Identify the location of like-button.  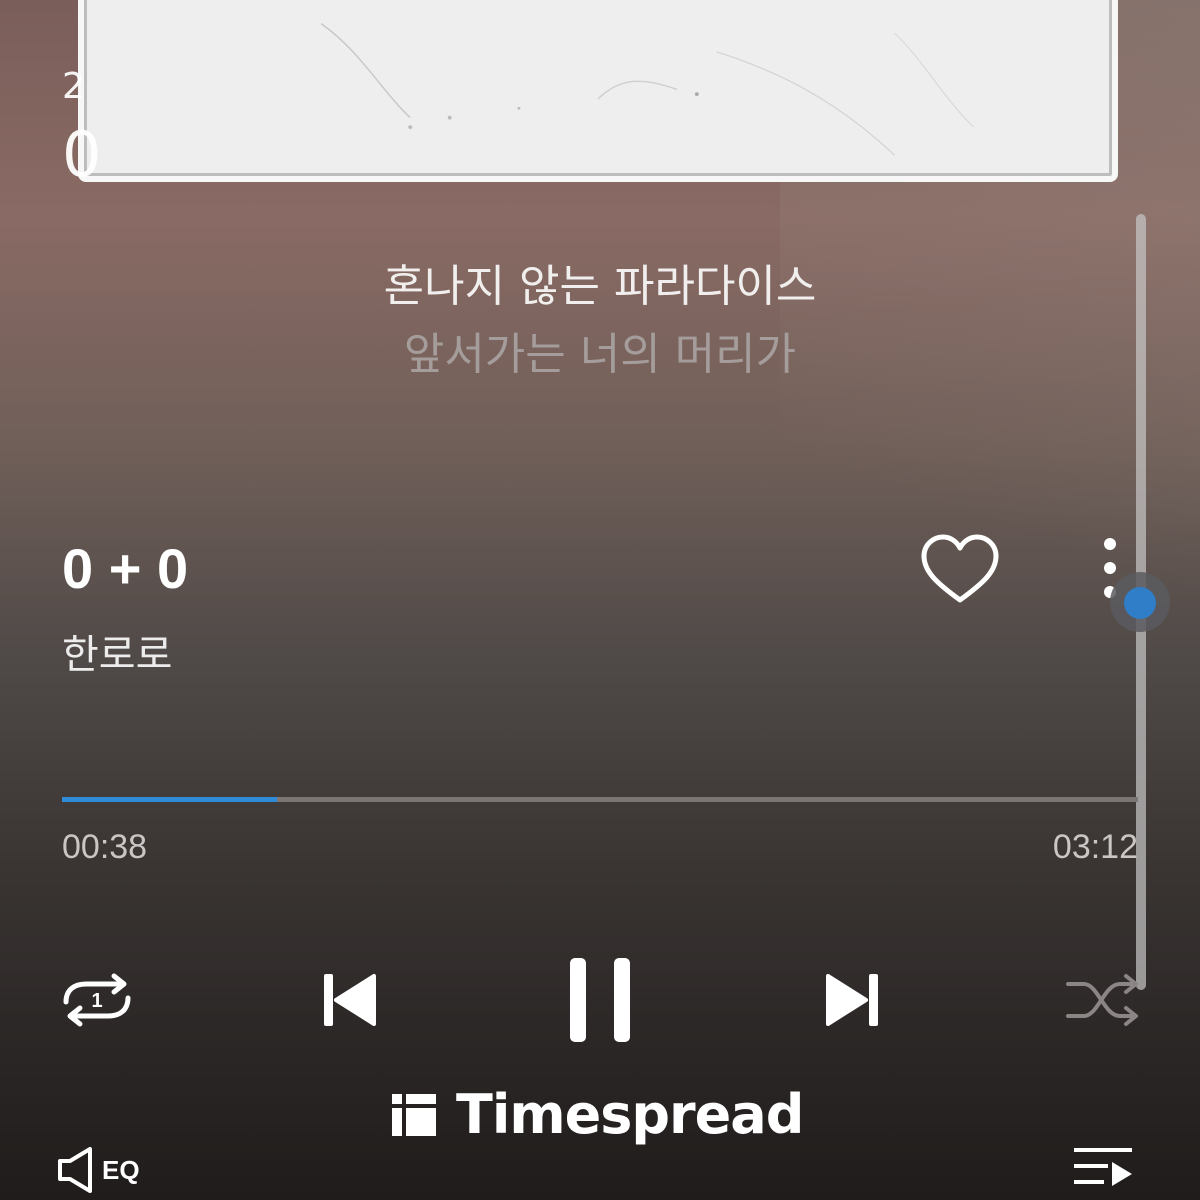
(960, 569).